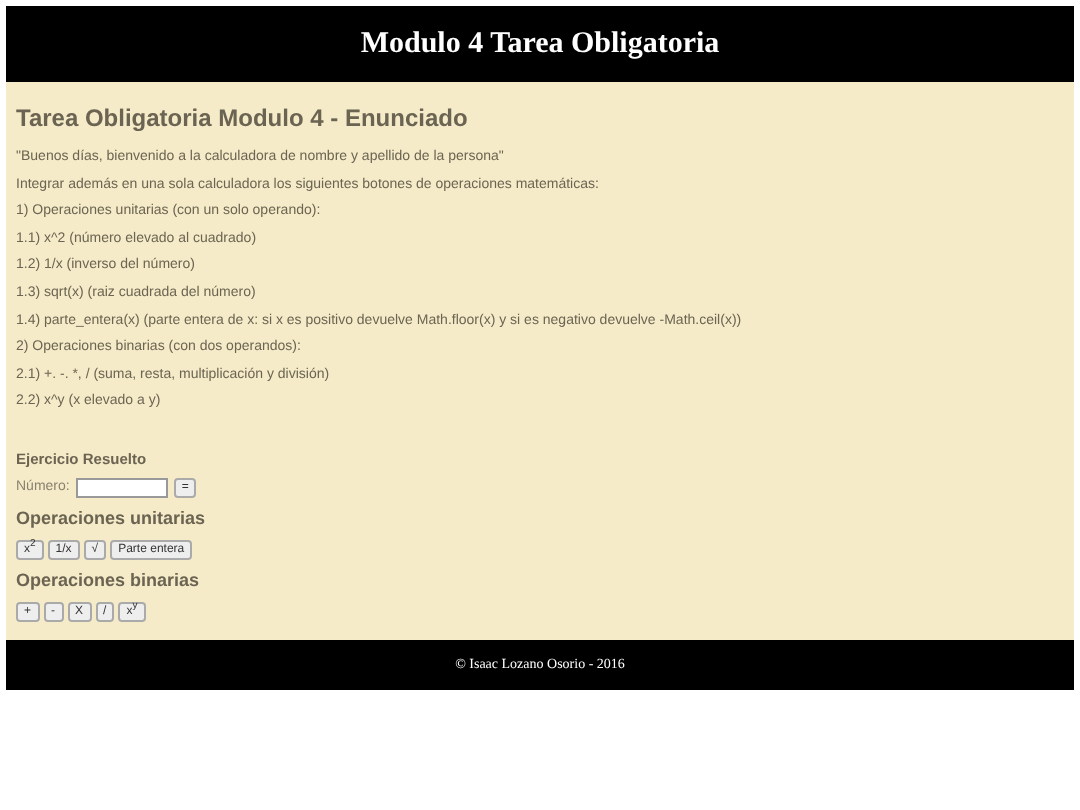  Describe the element at coordinates (112, 517) in the screenshot. I see `operations-heading: Operaciones unitarias` at that location.